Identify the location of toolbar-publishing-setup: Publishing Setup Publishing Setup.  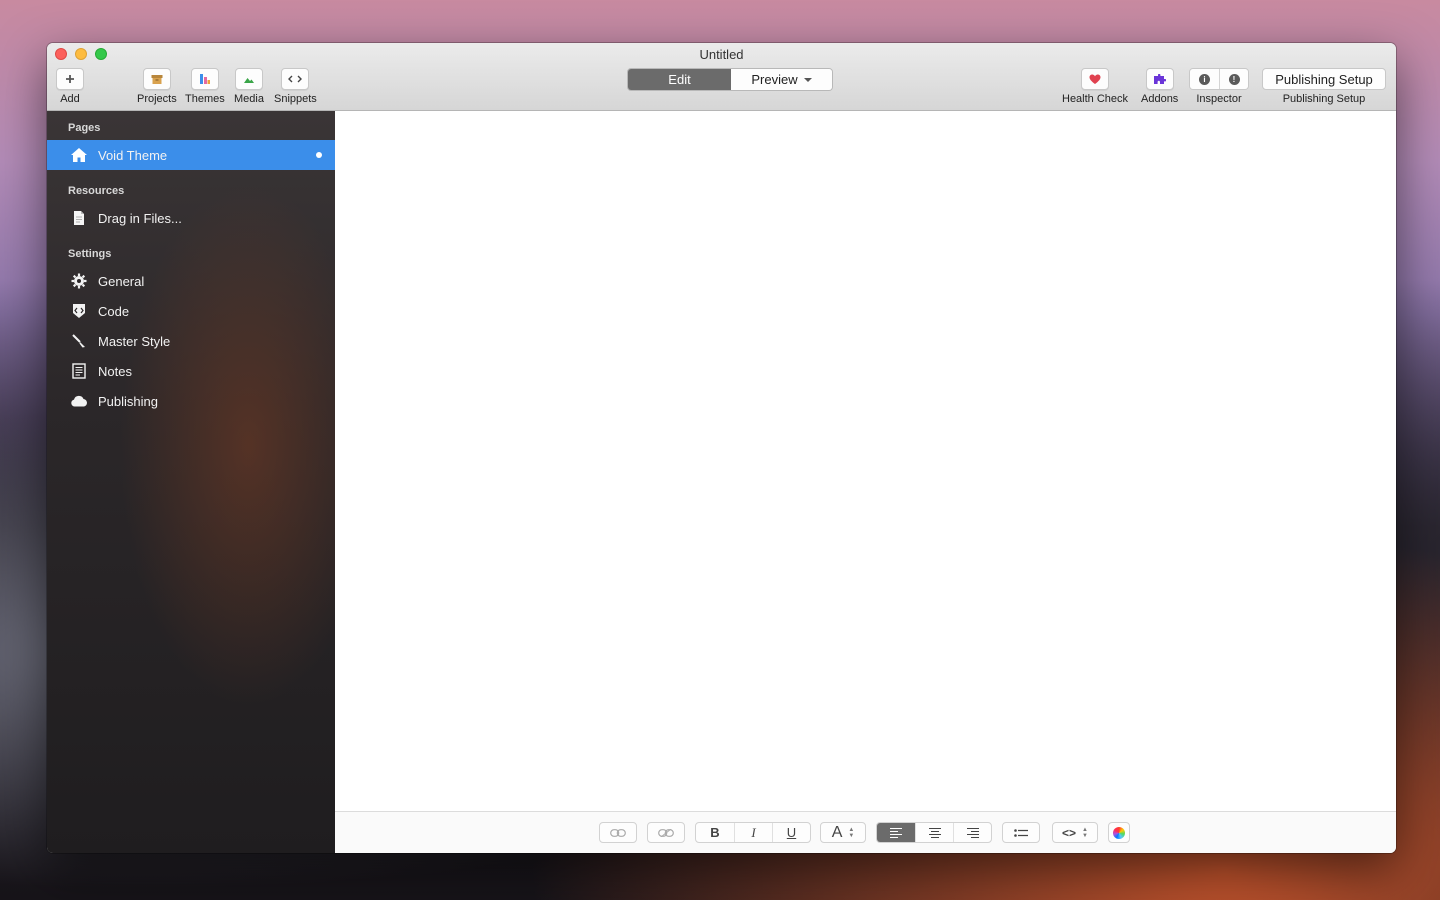
(1324, 86).